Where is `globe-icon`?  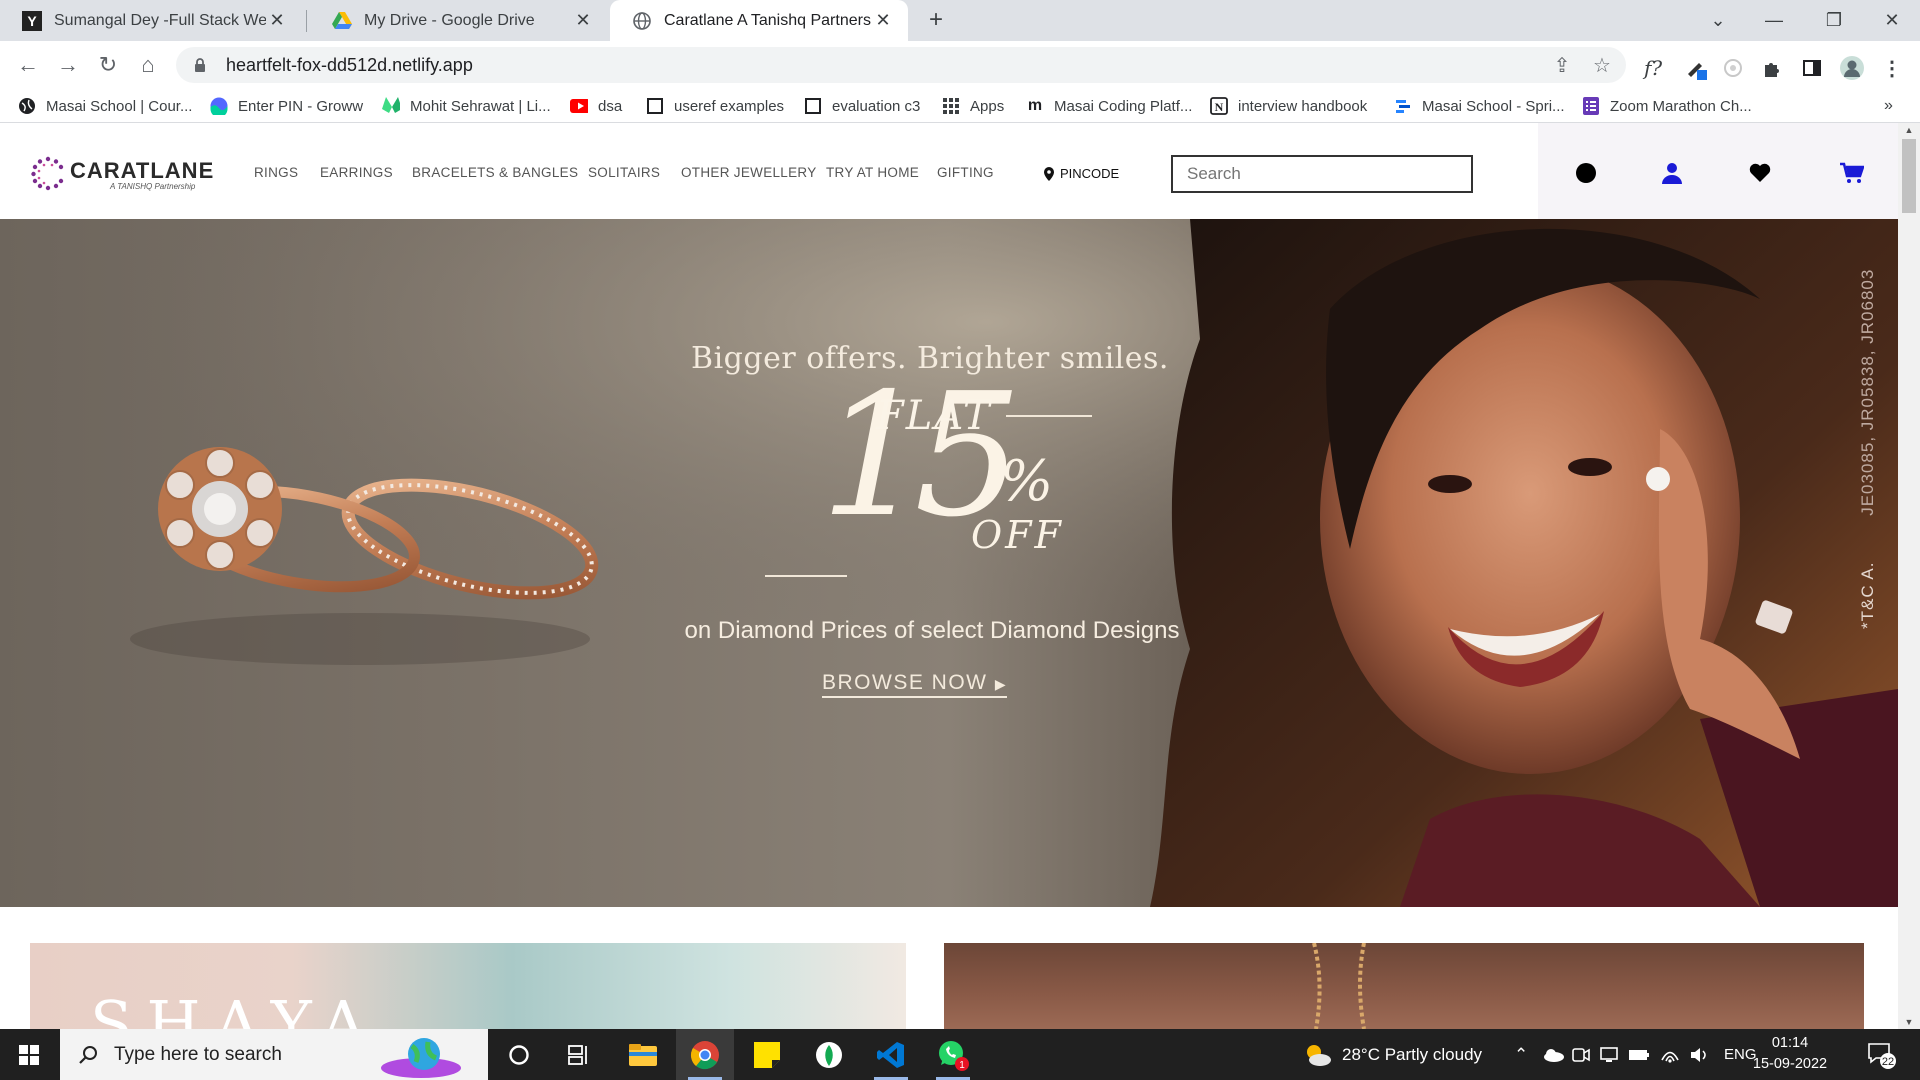 globe-icon is located at coordinates (642, 21).